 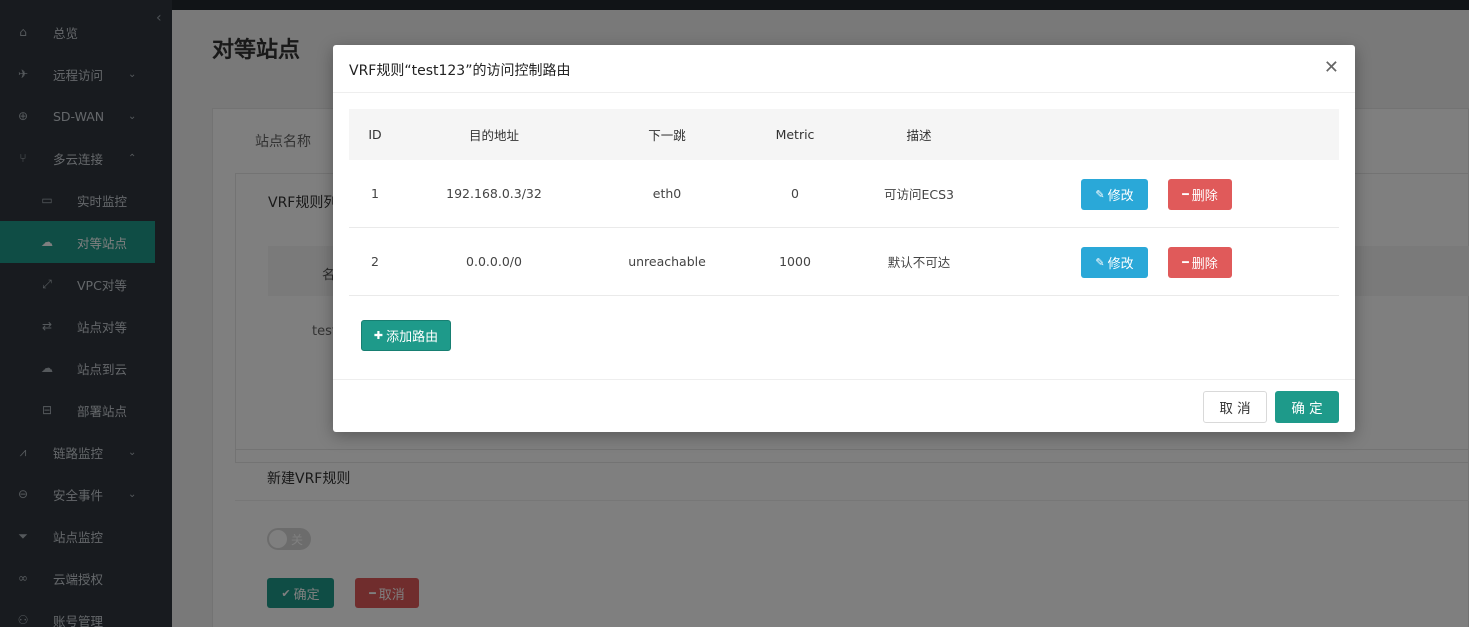 What do you see at coordinates (795, 134) in the screenshot?
I see `column-header-metric: Metric` at bounding box center [795, 134].